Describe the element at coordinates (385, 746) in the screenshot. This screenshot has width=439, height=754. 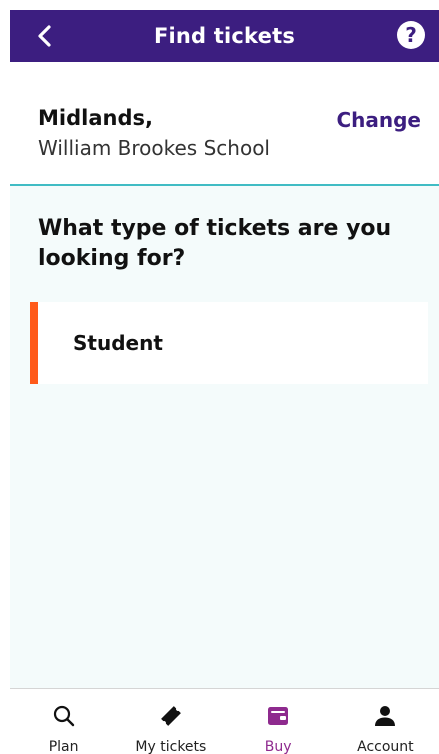
I see `nav-label-account: Account` at that location.